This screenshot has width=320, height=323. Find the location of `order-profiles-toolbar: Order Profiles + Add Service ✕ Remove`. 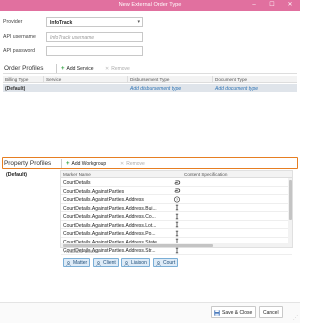

order-profiles-toolbar: Order Profiles + Add Service ✕ Remove is located at coordinates (150, 68).